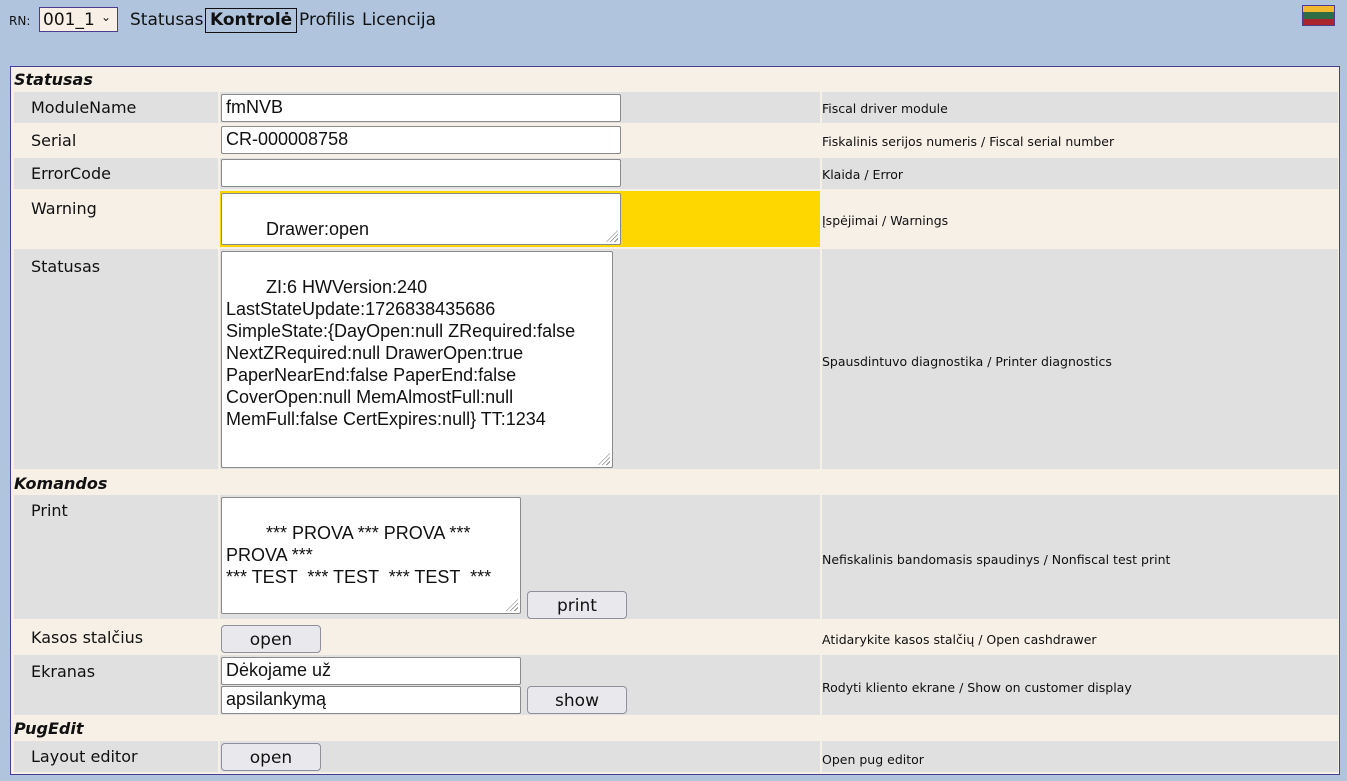  Describe the element at coordinates (54, 140) in the screenshot. I see `label-serial: Serial` at that location.